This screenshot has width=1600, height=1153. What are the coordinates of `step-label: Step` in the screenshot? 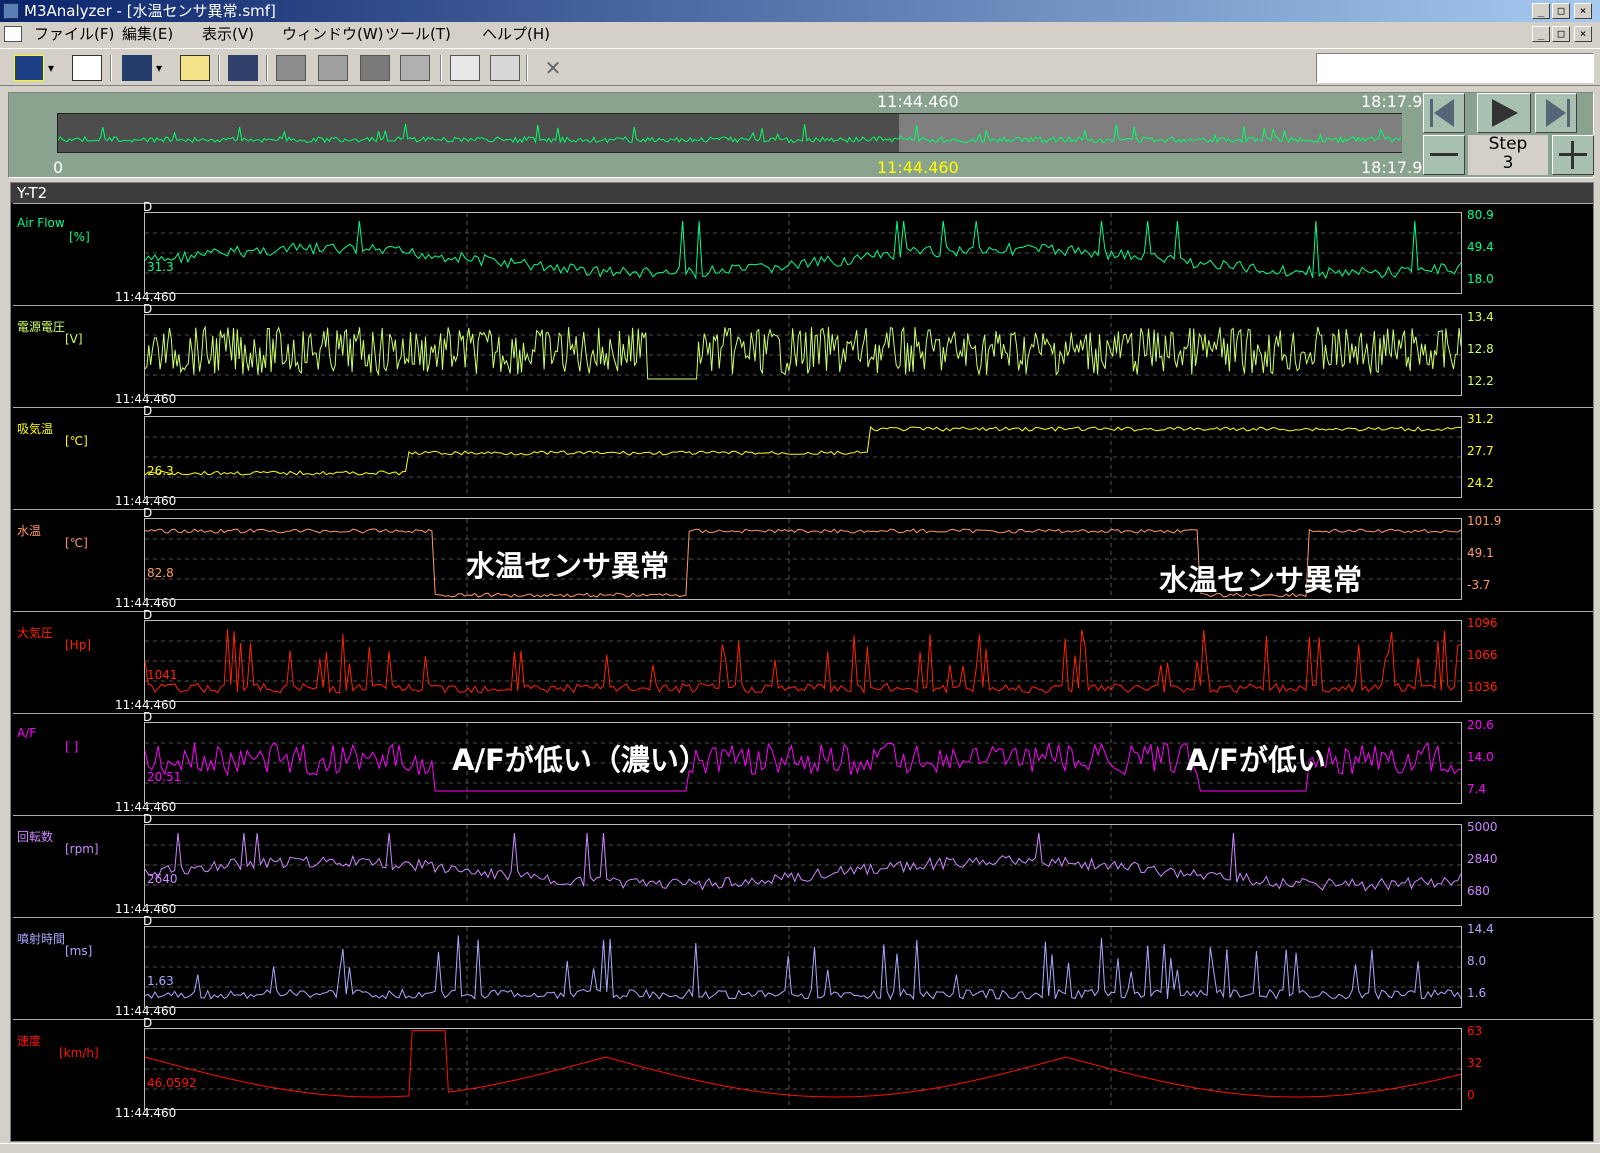 It's located at (1508, 144).